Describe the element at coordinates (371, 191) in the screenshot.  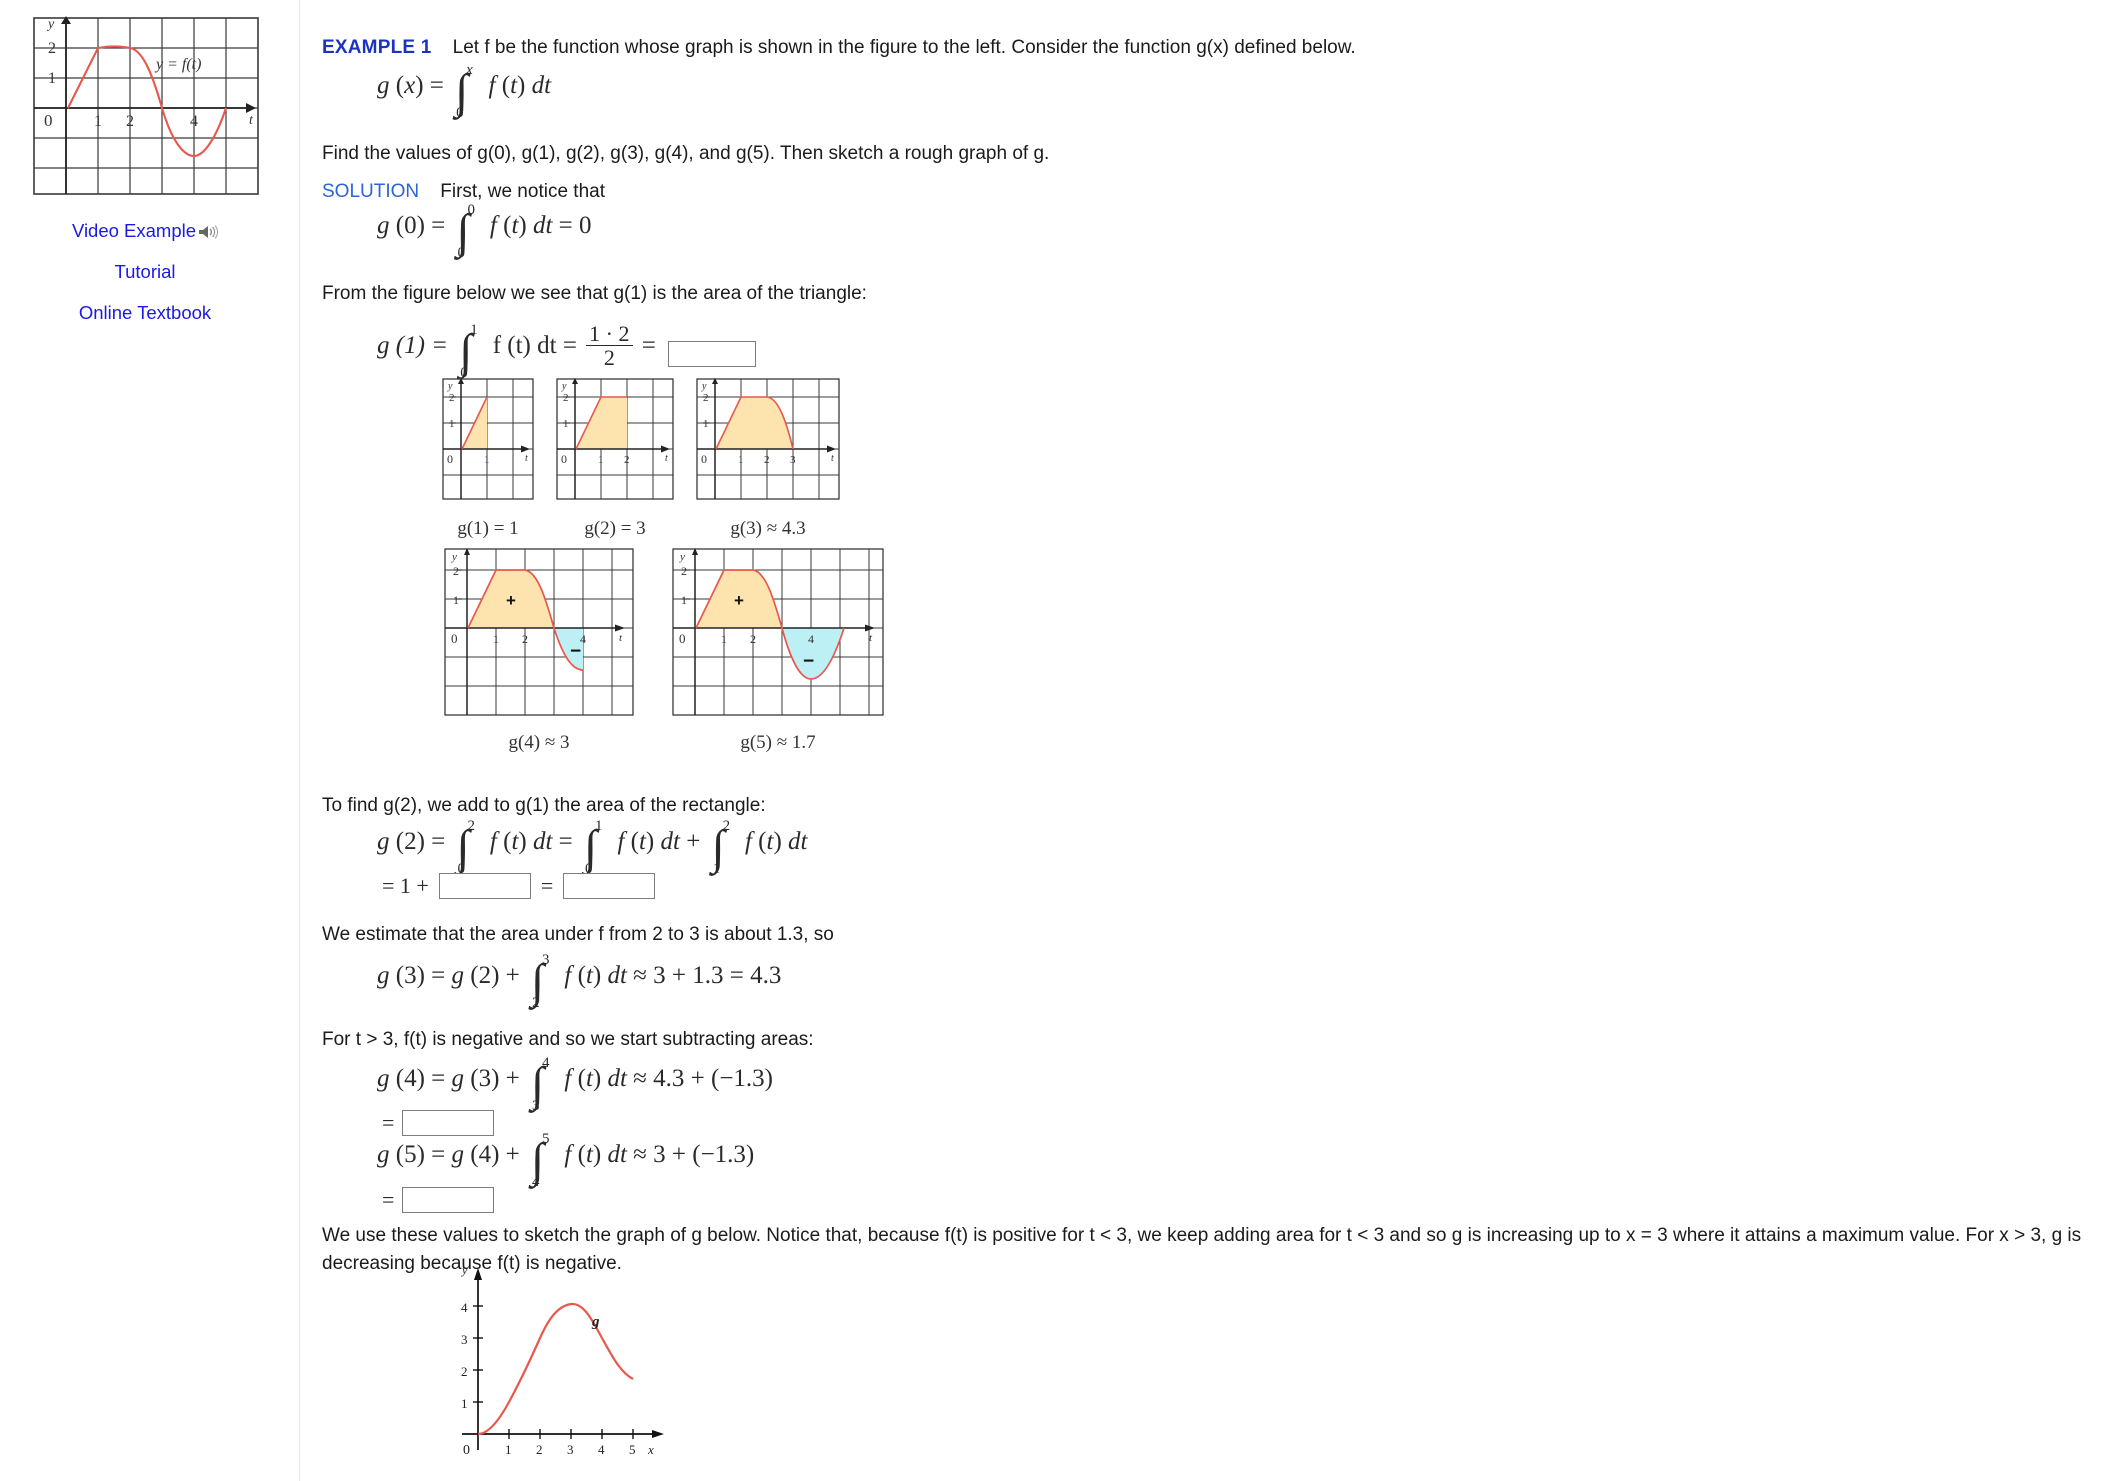
I see `solution-label: SOLUTION` at that location.